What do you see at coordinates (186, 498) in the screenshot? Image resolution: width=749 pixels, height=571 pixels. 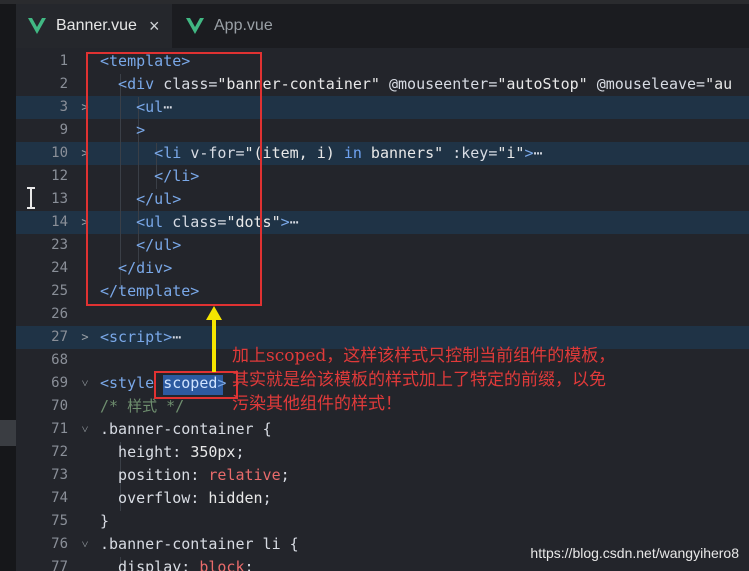 I see `code-line-74: overflow: hidden;` at bounding box center [186, 498].